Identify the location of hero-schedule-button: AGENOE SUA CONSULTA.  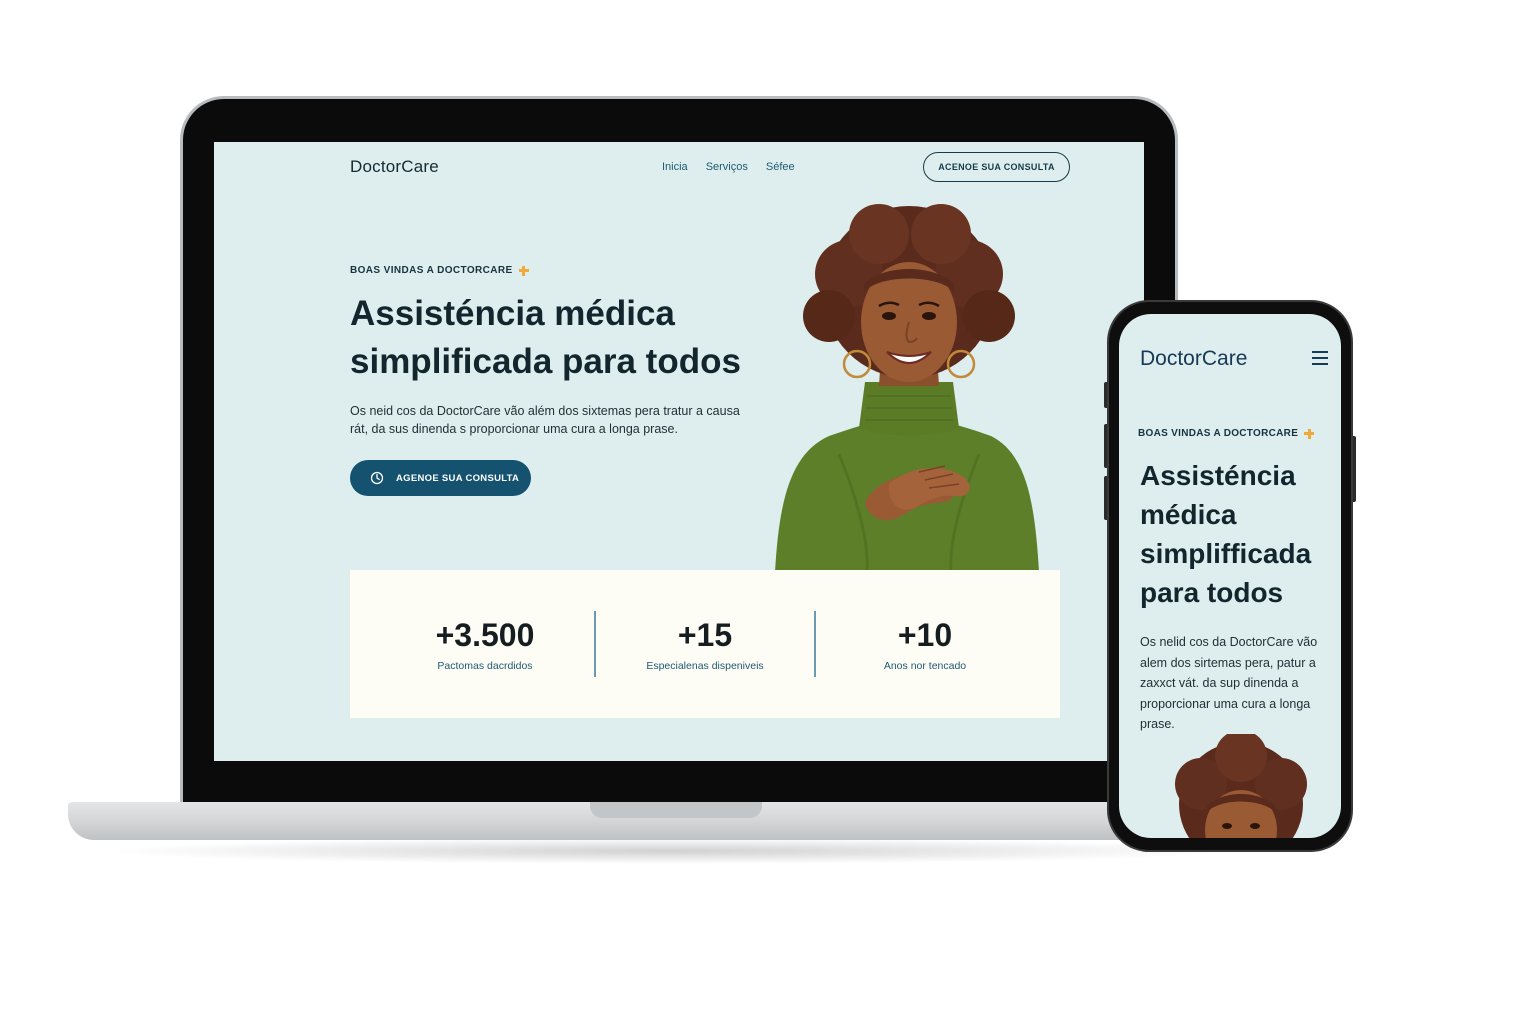
(440, 478).